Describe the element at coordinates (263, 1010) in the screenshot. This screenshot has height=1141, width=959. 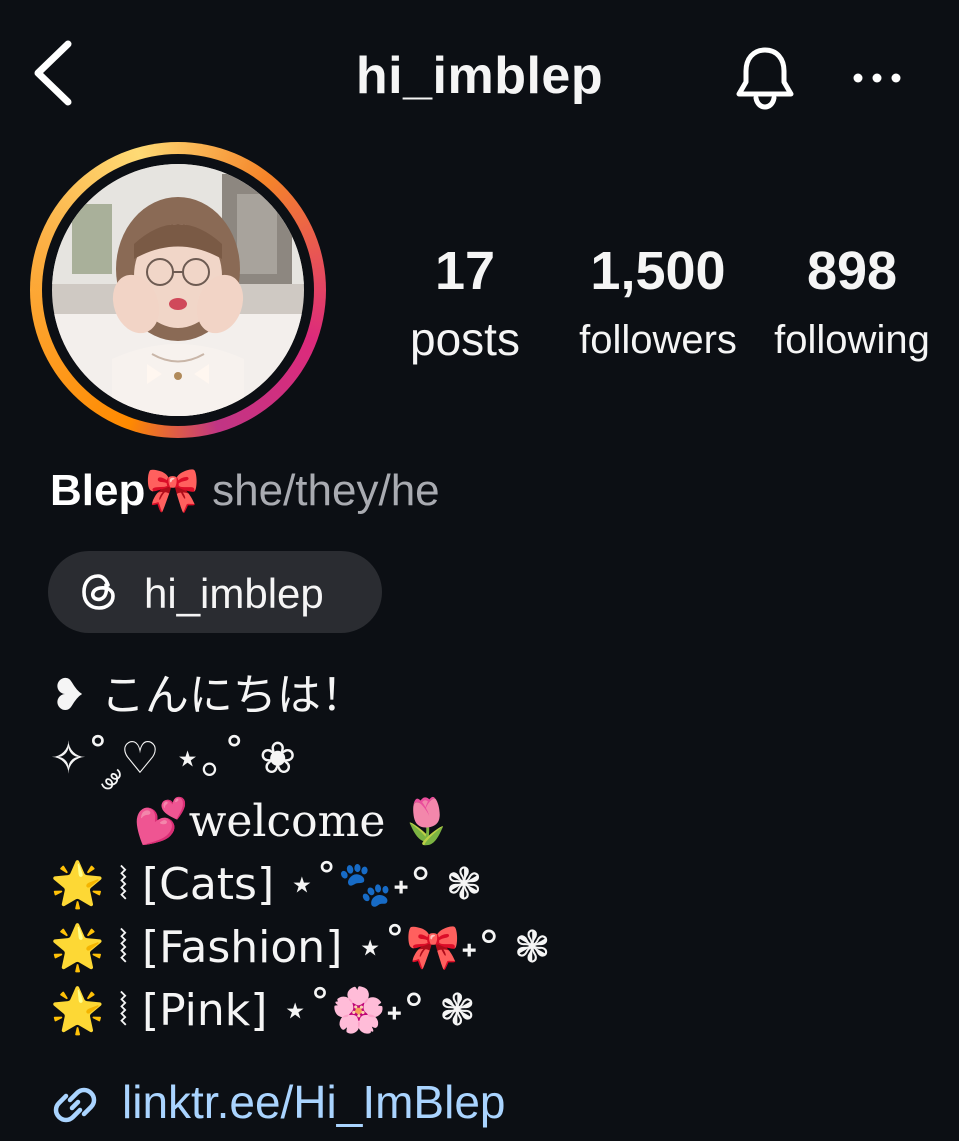
I see `bio-line: 🌟 ⦚ [Pink] ⋆˚🌸˖° ❃` at that location.